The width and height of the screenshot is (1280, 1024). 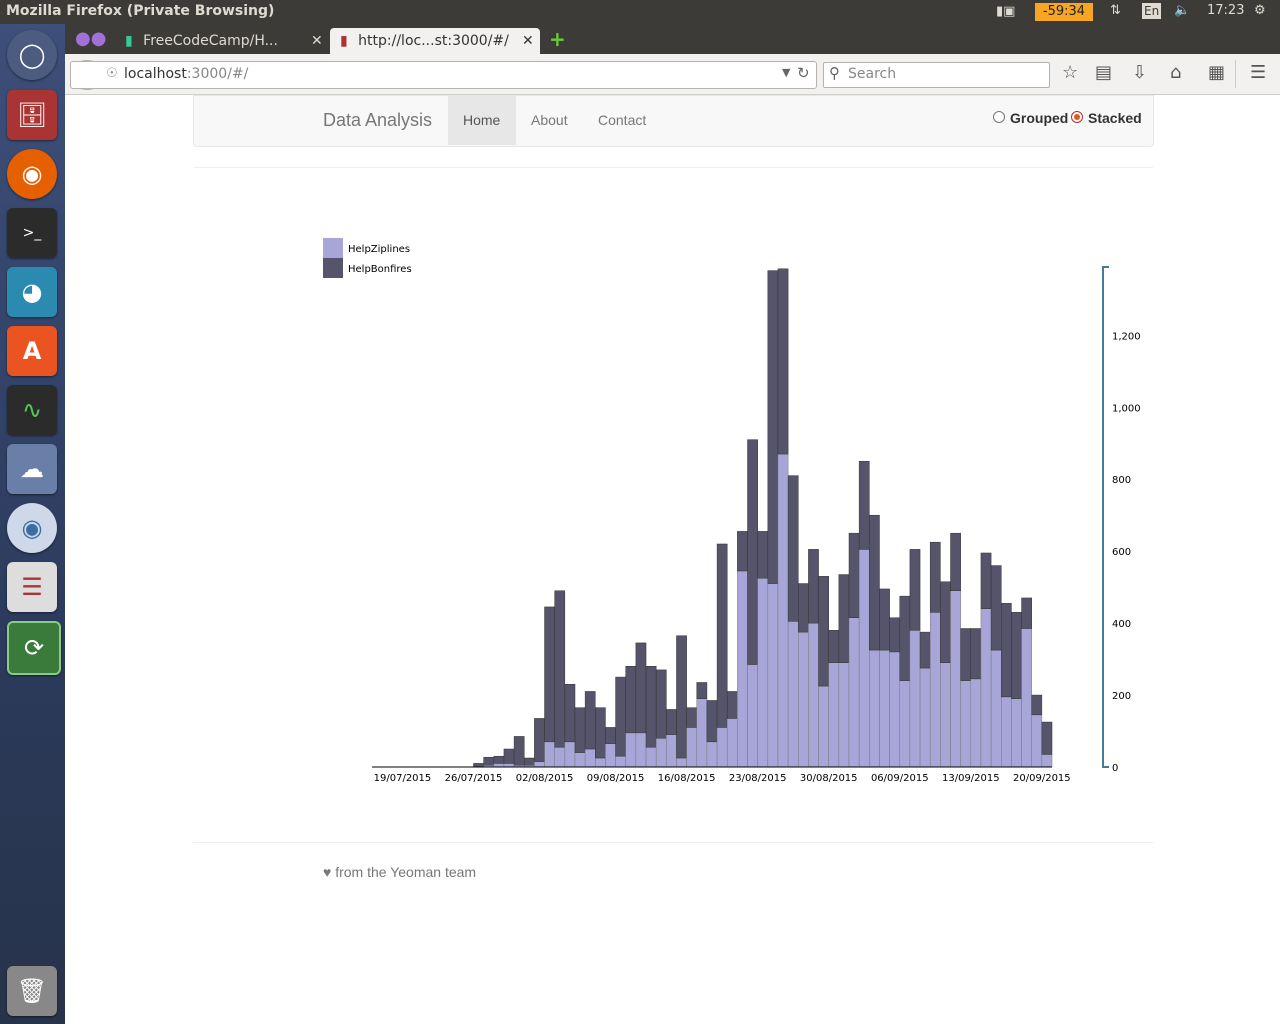 What do you see at coordinates (1105, 517) in the screenshot?
I see `y-axis-line` at bounding box center [1105, 517].